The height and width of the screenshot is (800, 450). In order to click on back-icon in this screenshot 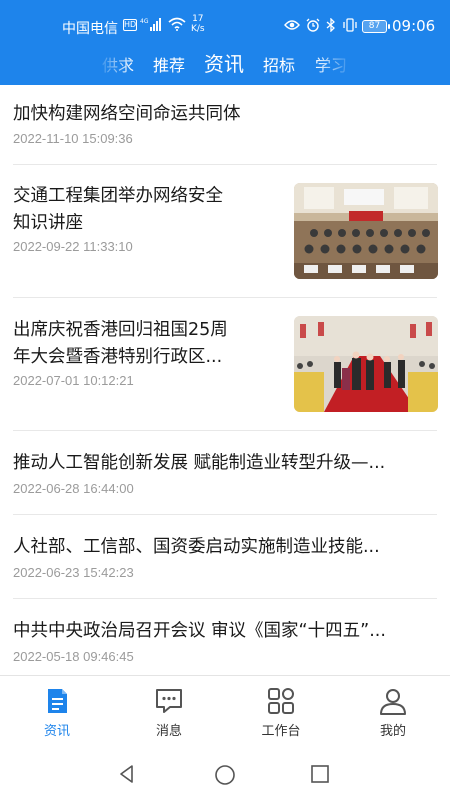, I will do `click(127, 774)`.